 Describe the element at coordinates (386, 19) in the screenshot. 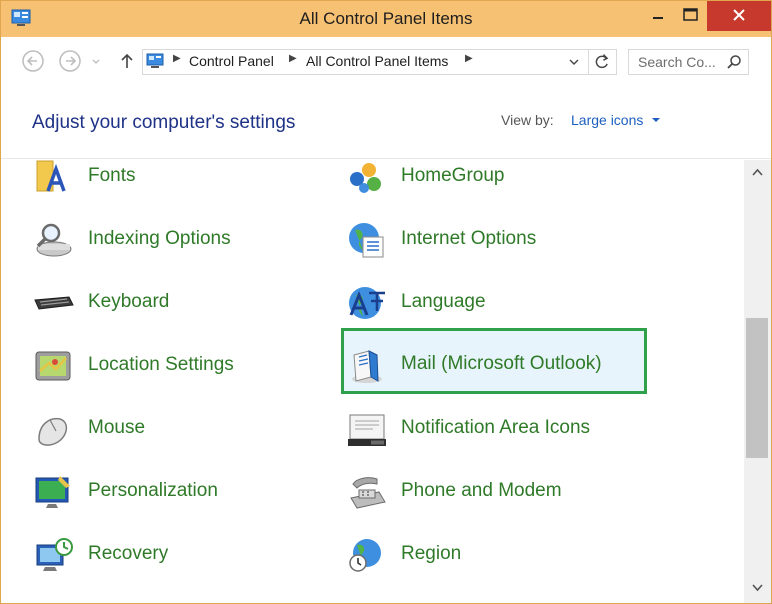

I see `title-bar: All Control Panel Items` at that location.